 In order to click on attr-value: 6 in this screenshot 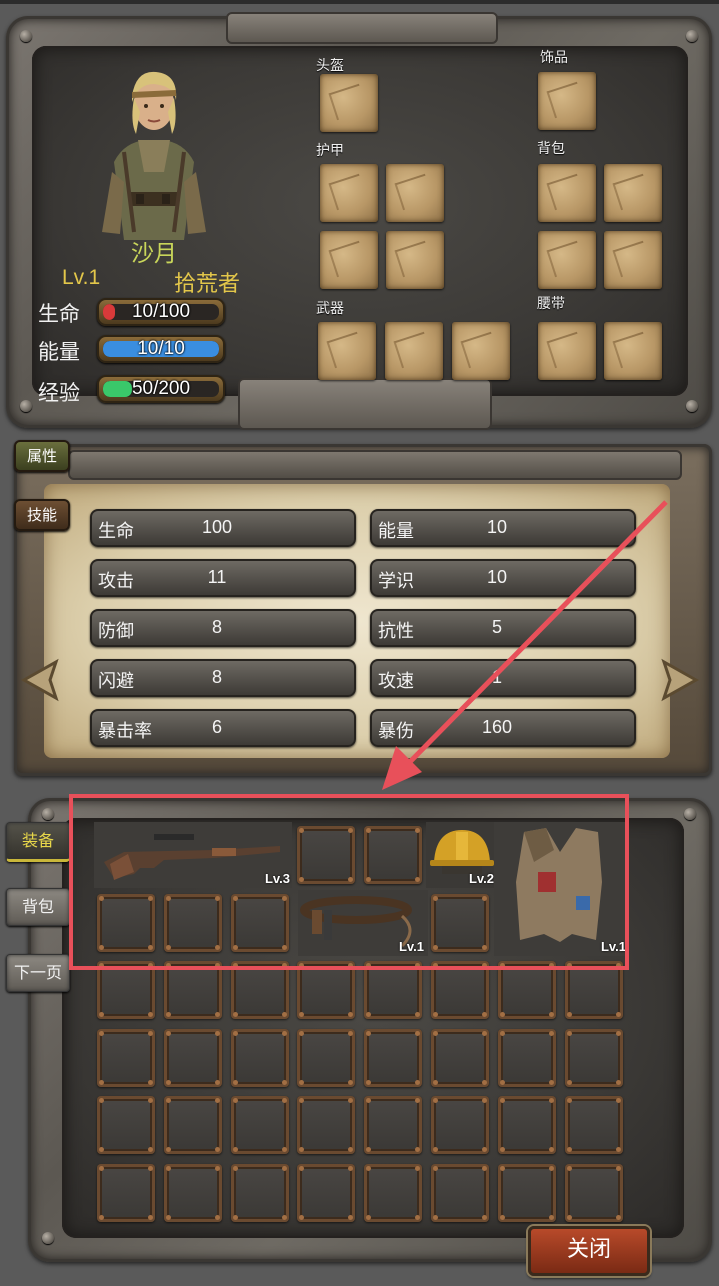, I will do `click(216, 727)`.